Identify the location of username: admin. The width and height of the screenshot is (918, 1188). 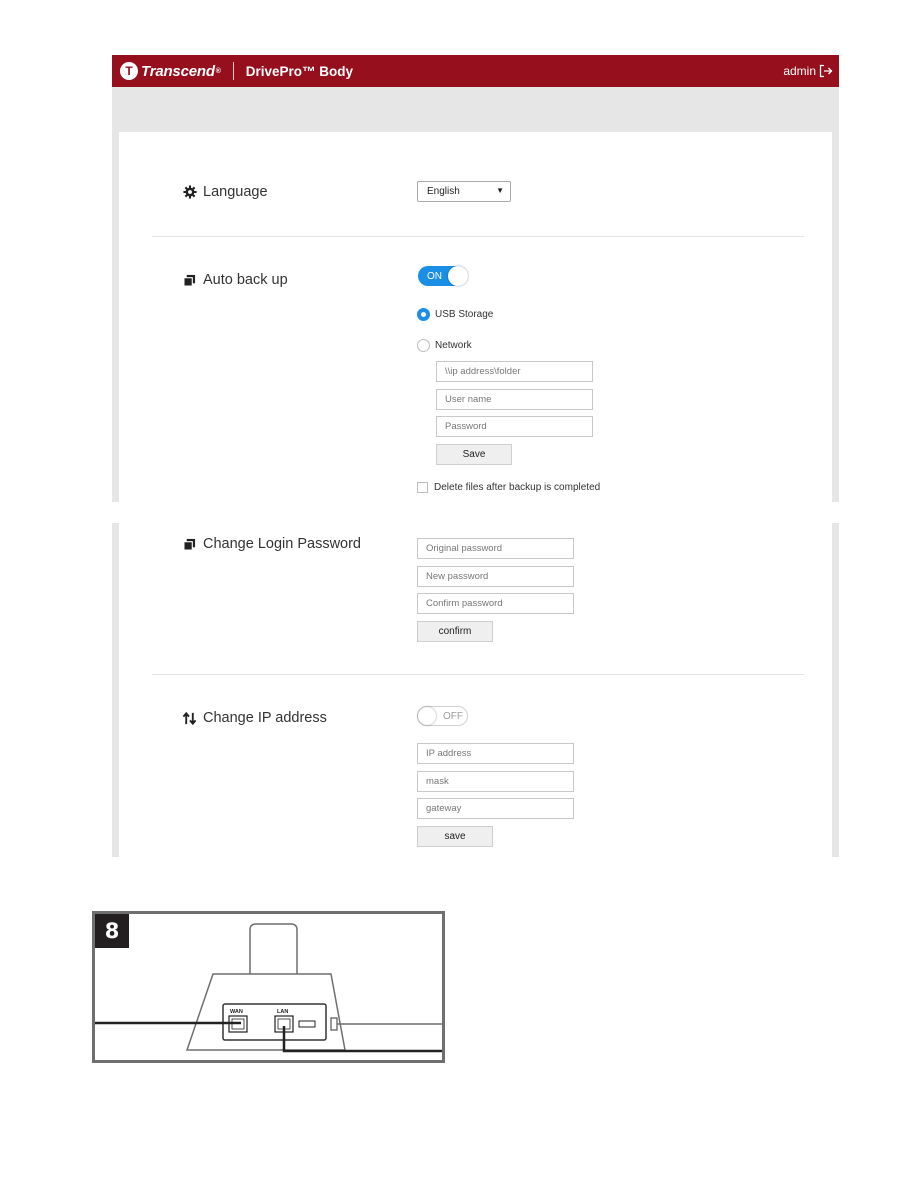
(799, 71).